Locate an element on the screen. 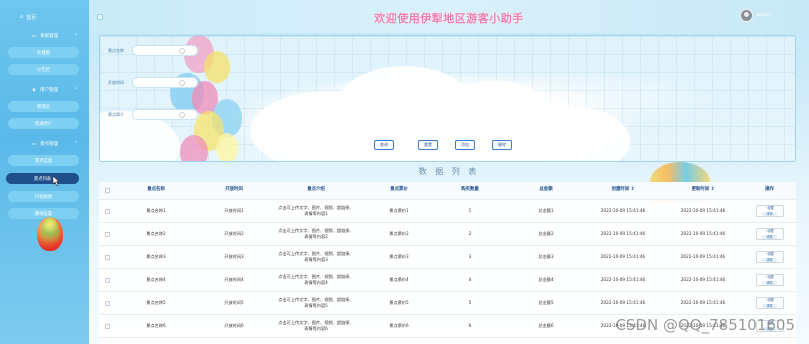  delete-button: 删除 is located at coordinates (502, 145).